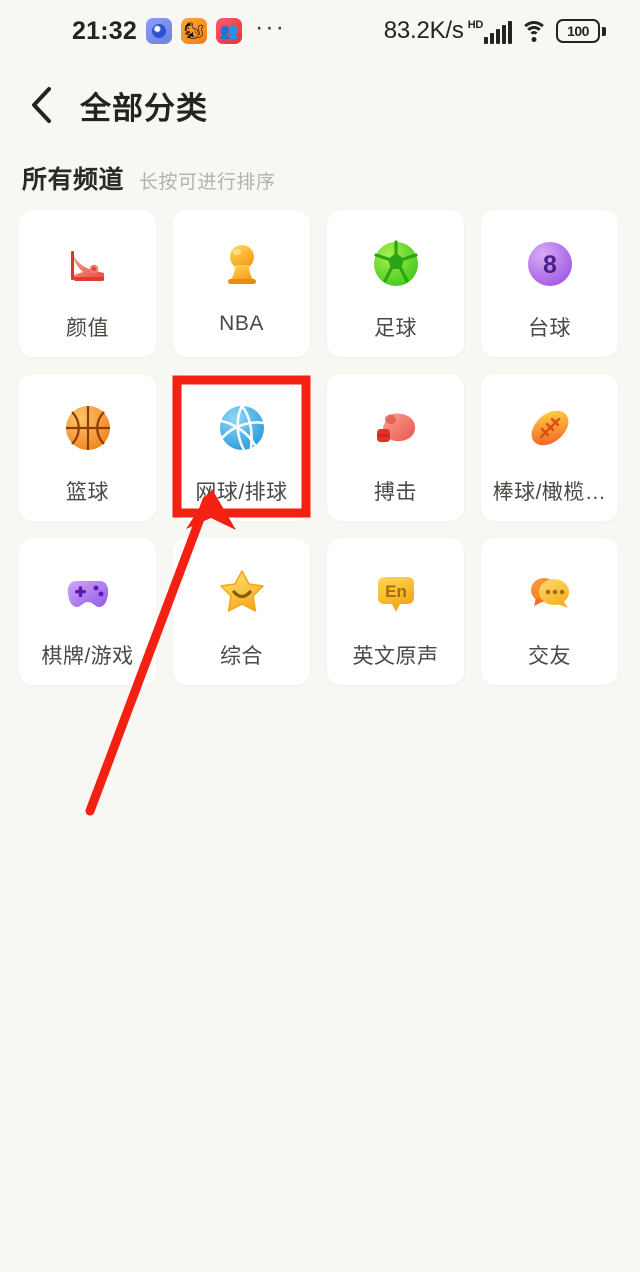  I want to click on channel-card-zonghe: 综合, so click(241, 611).